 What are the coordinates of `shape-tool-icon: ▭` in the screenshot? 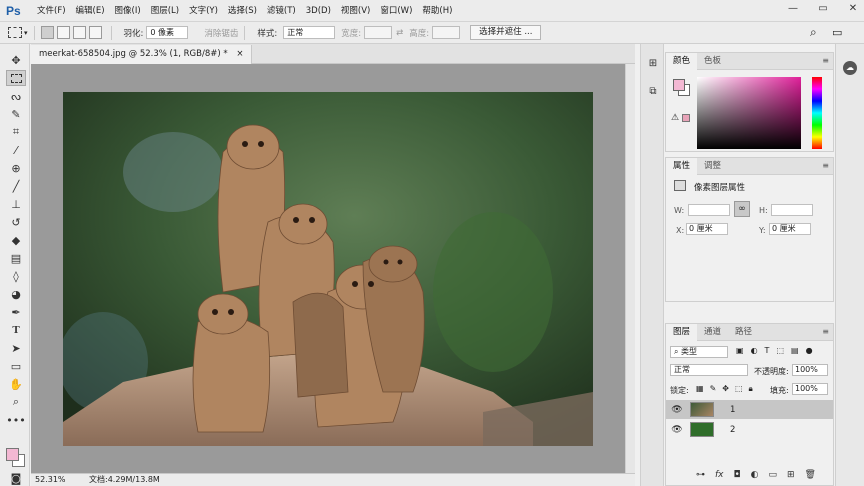 It's located at (16, 366).